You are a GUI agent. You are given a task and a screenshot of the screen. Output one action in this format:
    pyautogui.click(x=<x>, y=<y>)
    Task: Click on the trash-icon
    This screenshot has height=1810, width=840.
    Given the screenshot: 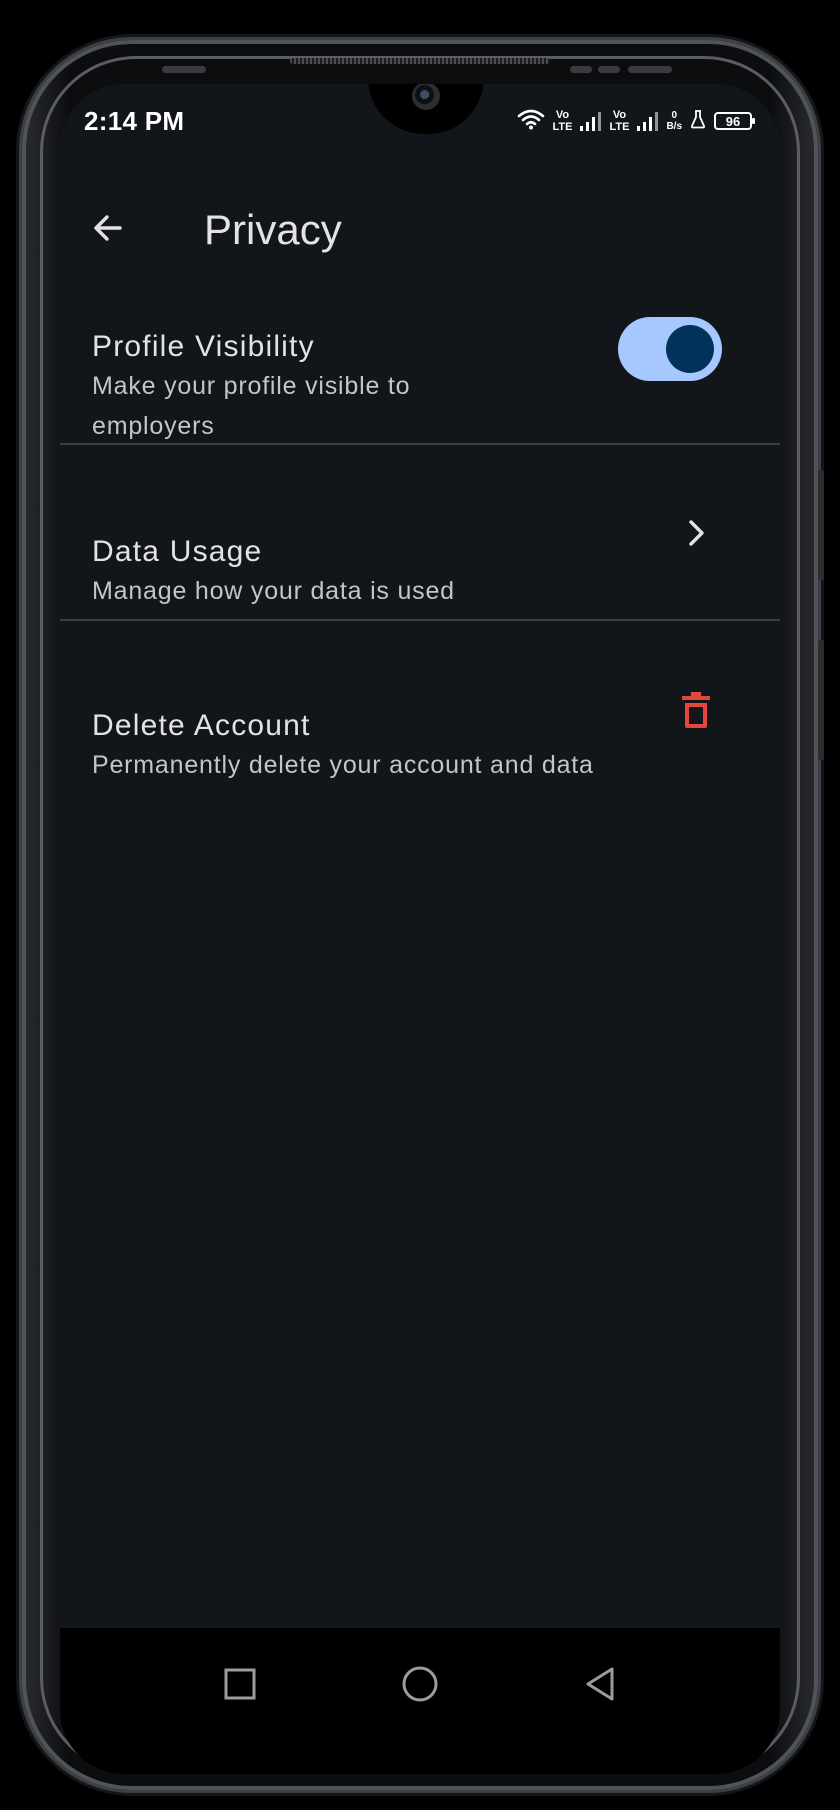 What is the action you would take?
    pyautogui.click(x=696, y=710)
    